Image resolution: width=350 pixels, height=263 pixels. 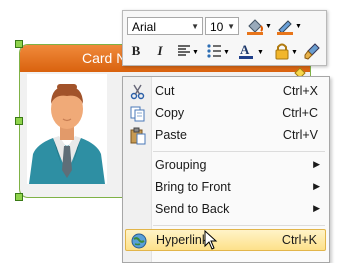 I want to click on line-color-button: ▼, so click(x=288, y=25).